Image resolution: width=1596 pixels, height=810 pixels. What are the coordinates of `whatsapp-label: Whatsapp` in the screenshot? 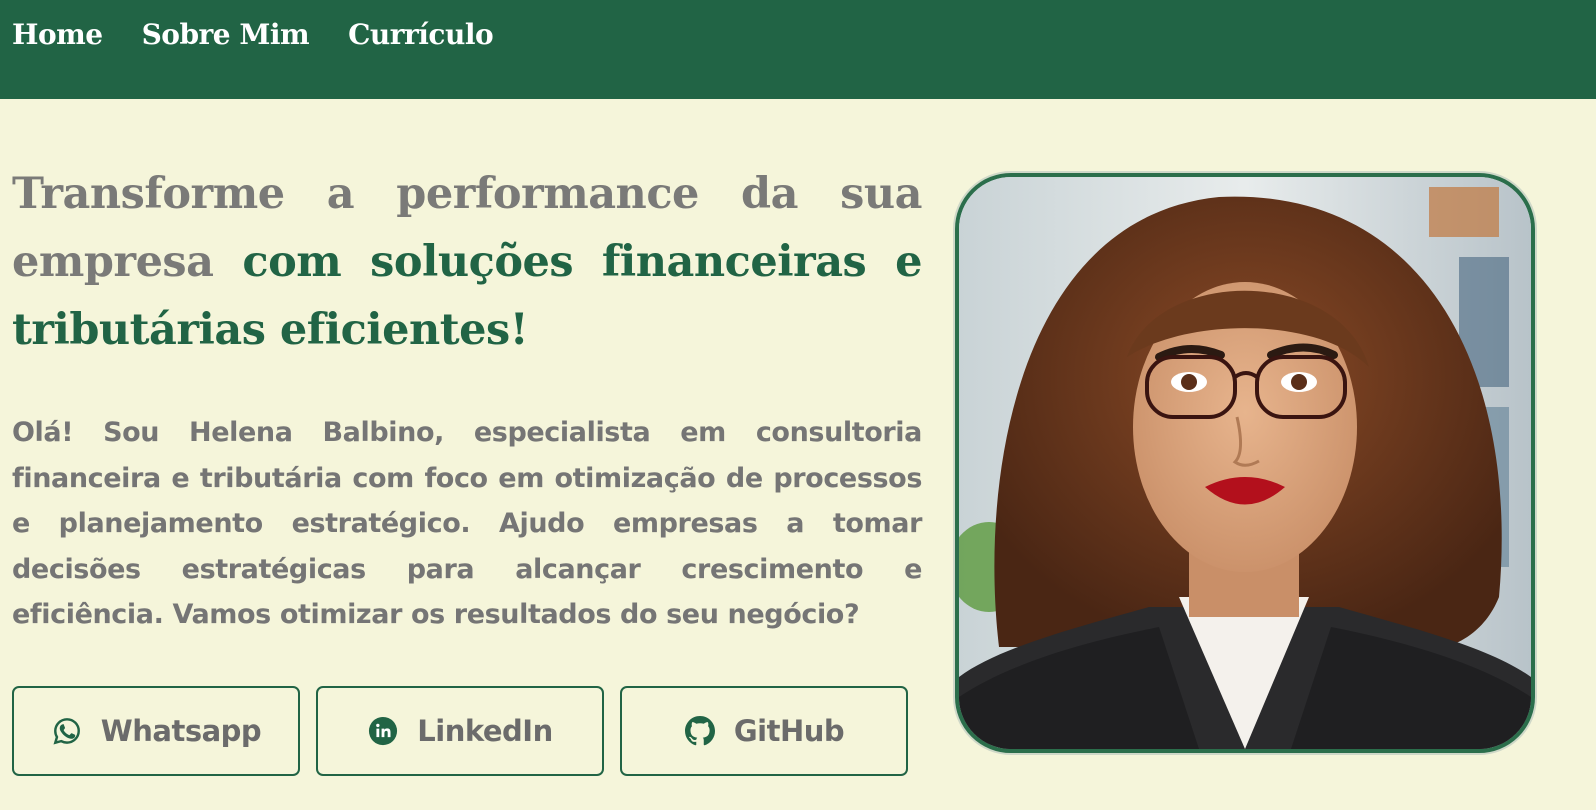 It's located at (181, 731).